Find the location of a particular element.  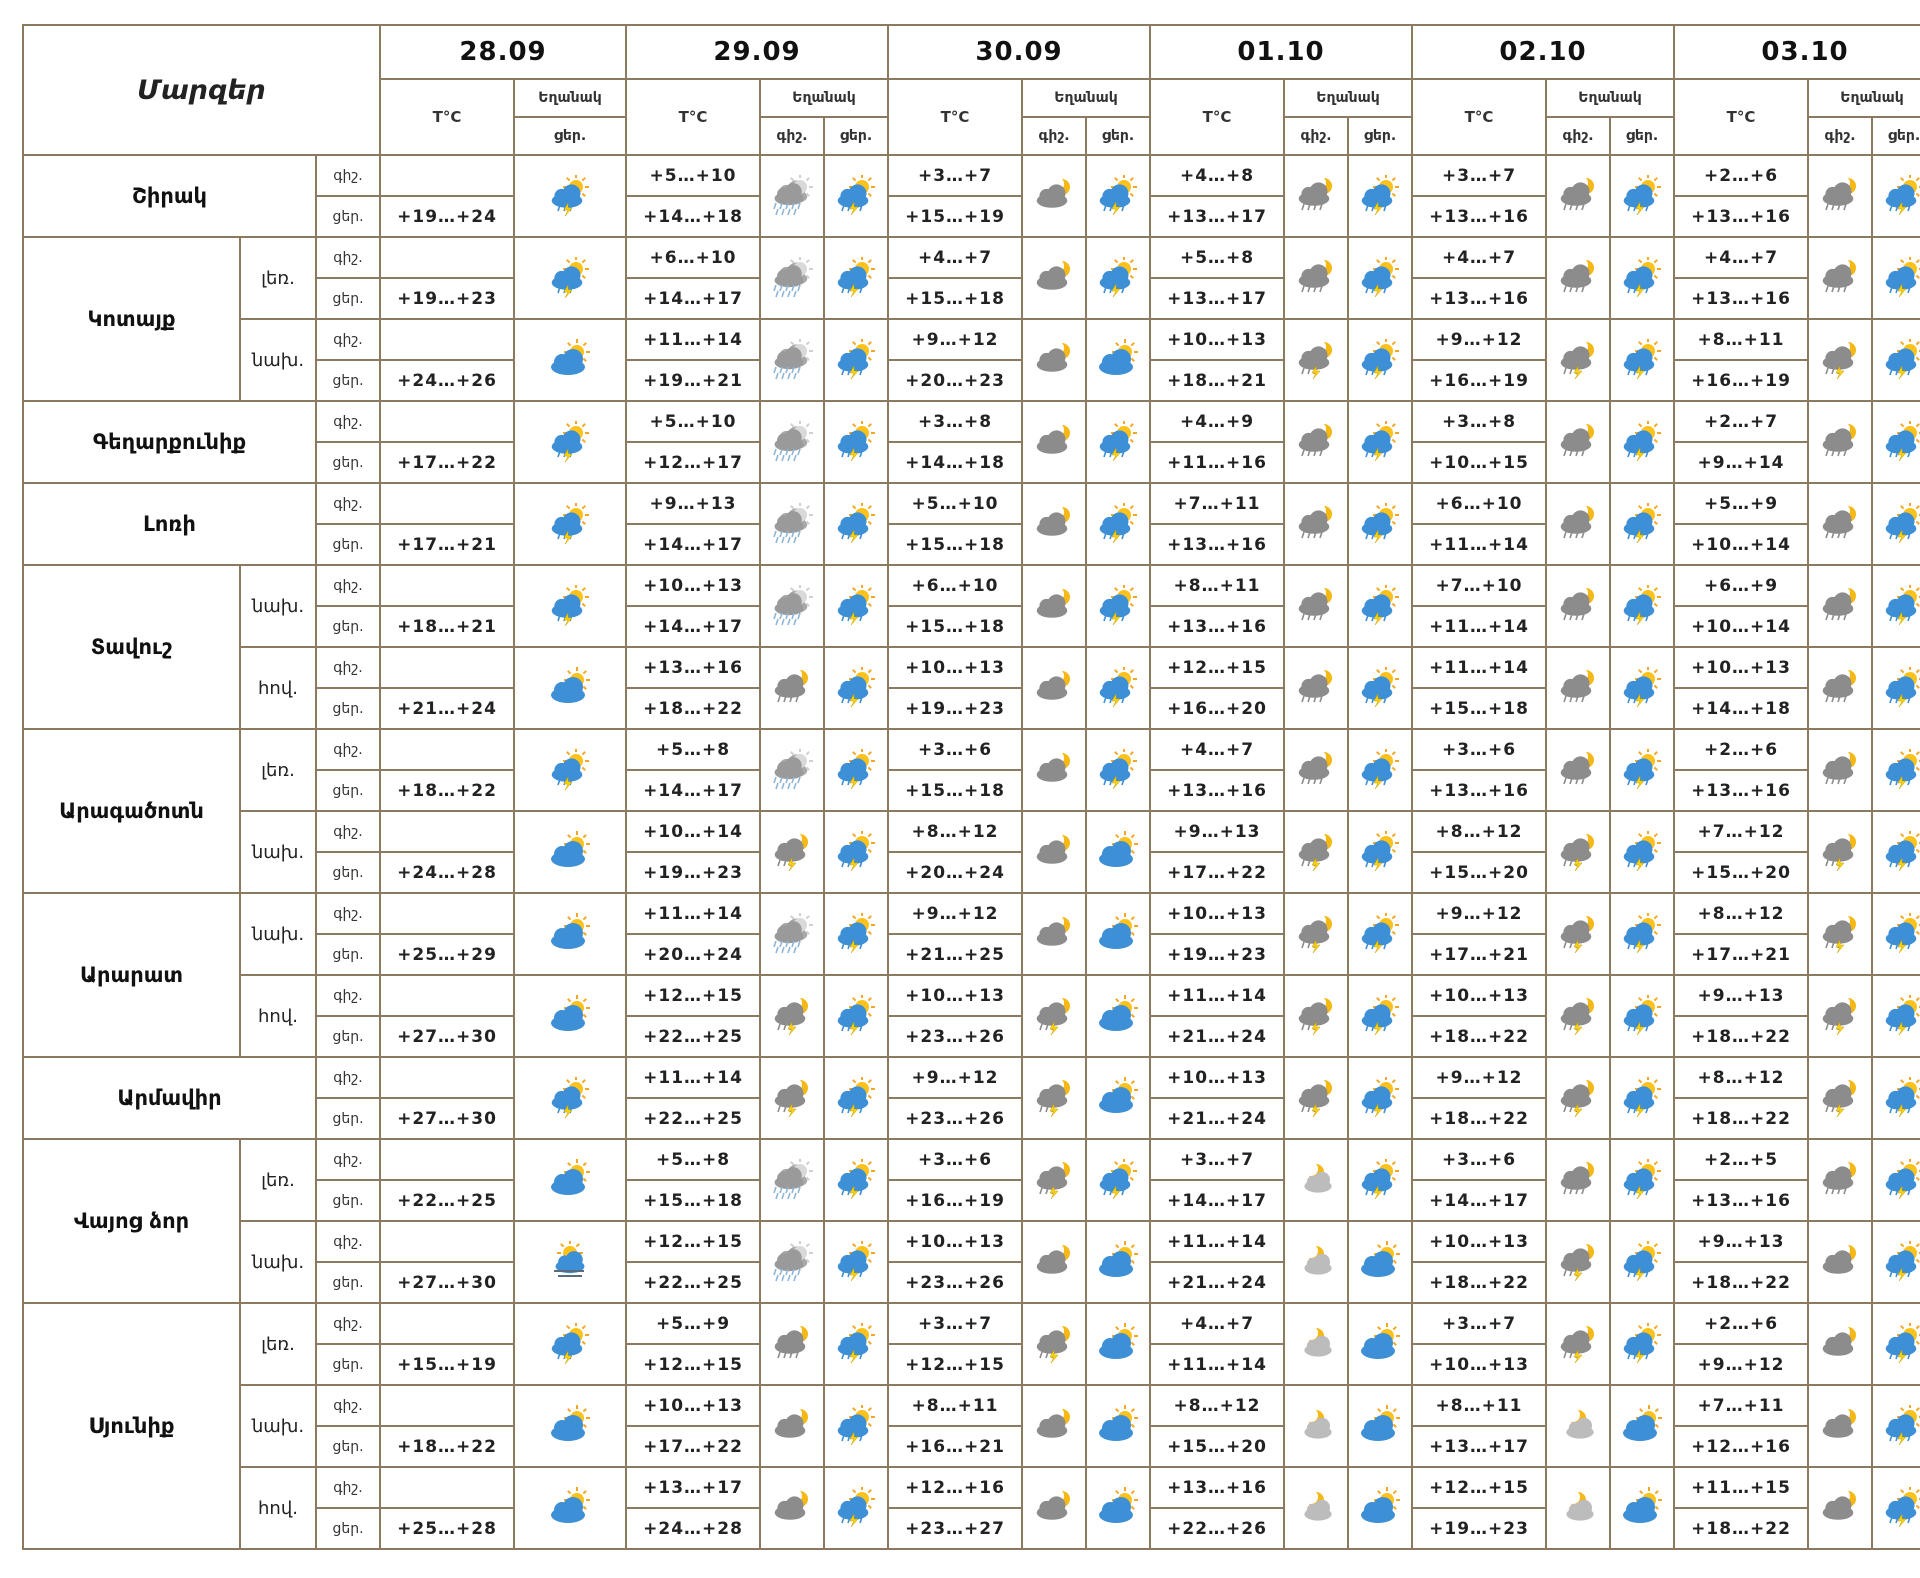

night-temp: +4…+8 is located at coordinates (1217, 175).